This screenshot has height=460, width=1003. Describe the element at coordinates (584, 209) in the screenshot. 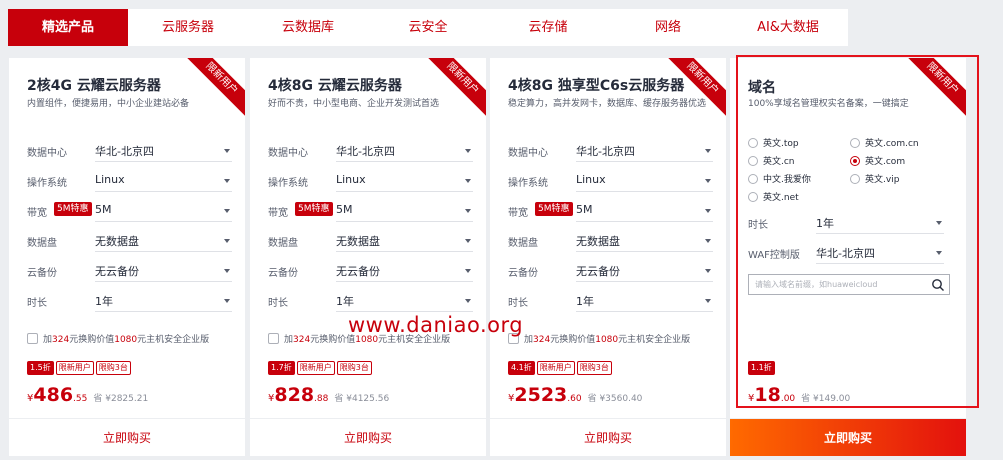

I see `select-value: 5M` at that location.